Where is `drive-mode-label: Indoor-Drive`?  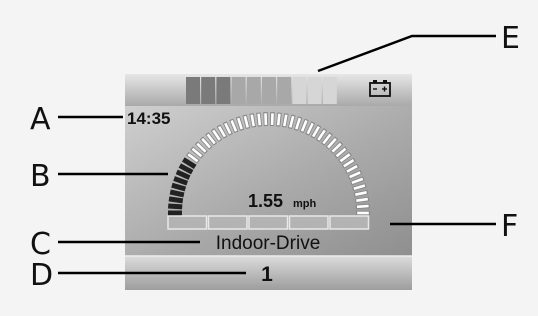
drive-mode-label: Indoor-Drive is located at coordinates (268, 243).